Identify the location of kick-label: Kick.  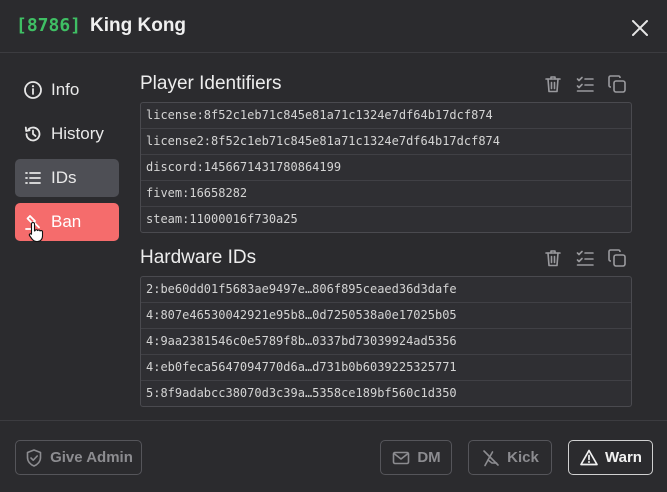
(523, 457).